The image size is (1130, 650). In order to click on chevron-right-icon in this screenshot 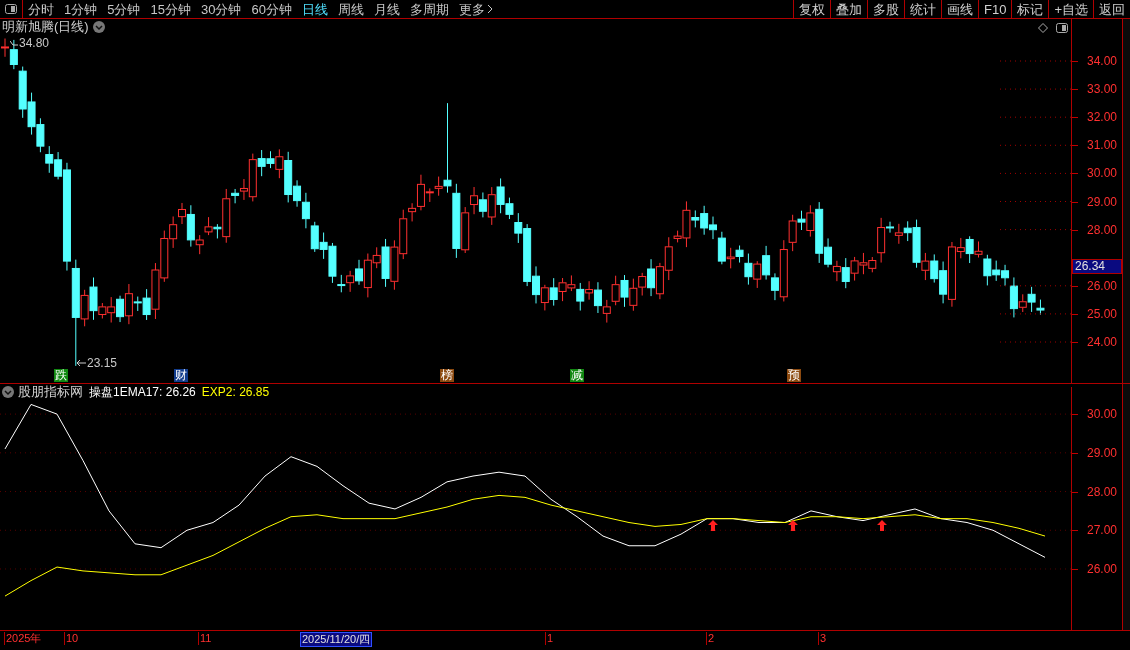, I will do `click(489, 9)`.